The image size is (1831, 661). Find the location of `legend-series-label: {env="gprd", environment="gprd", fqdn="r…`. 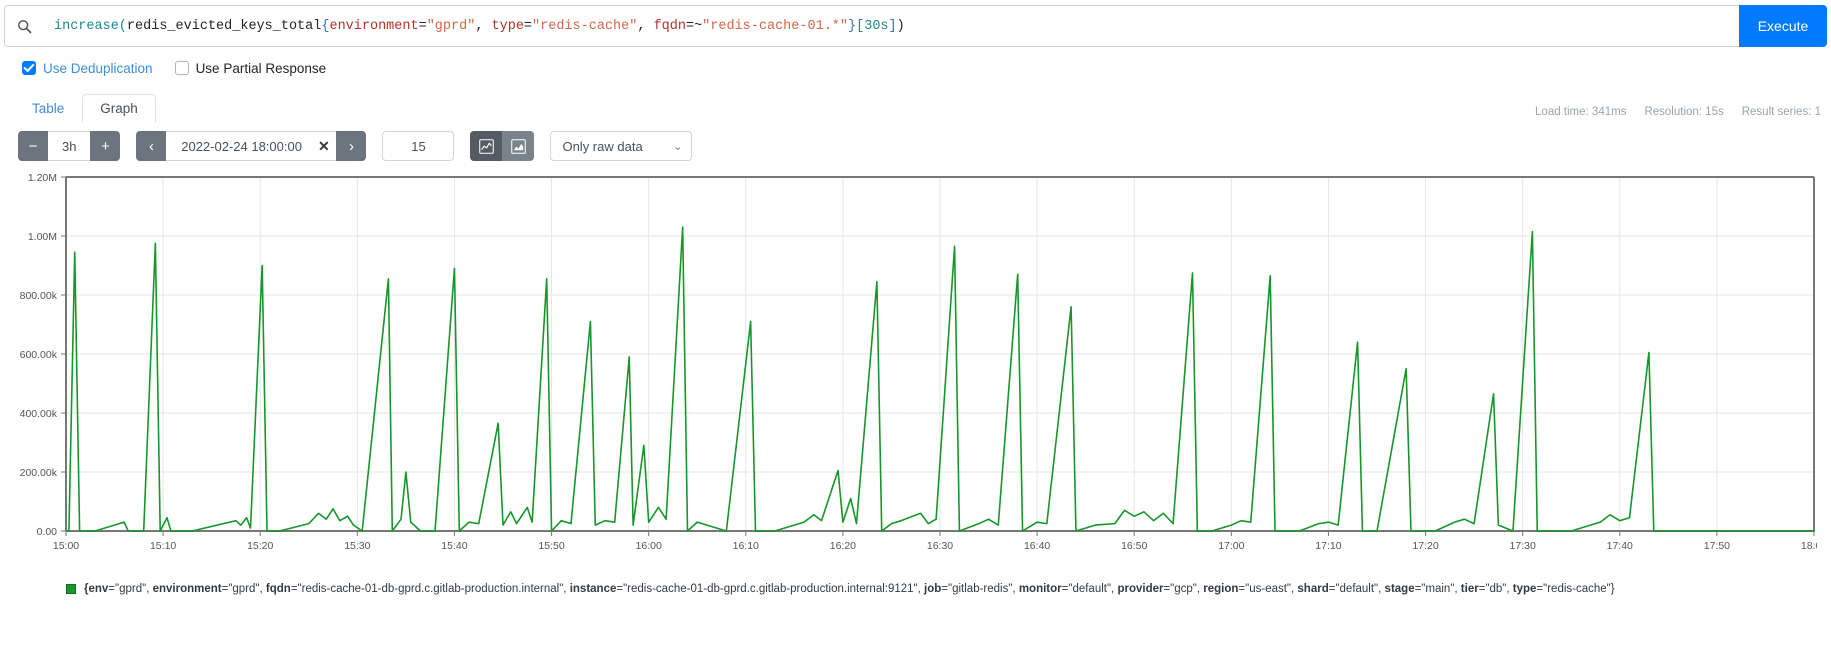

legend-series-label: {env="gprd", environment="gprd", fqdn="r… is located at coordinates (849, 589).